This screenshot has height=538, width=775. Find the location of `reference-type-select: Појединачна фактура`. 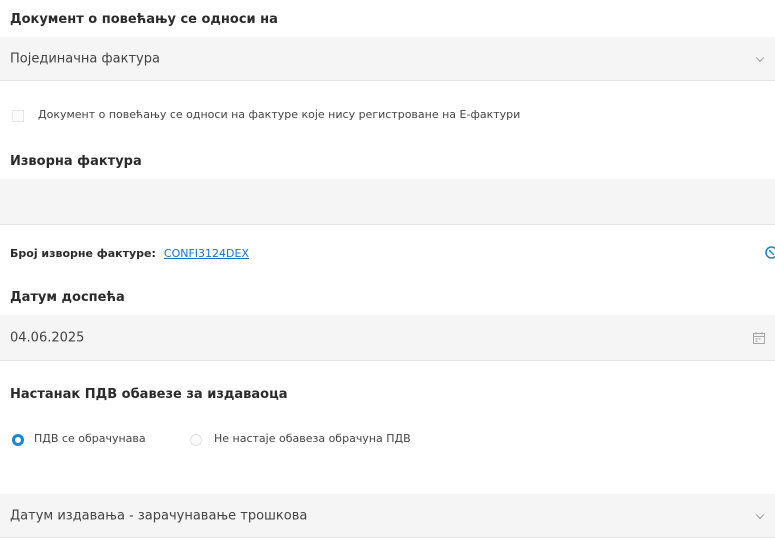

reference-type-select: Појединачна фактура is located at coordinates (387, 59).